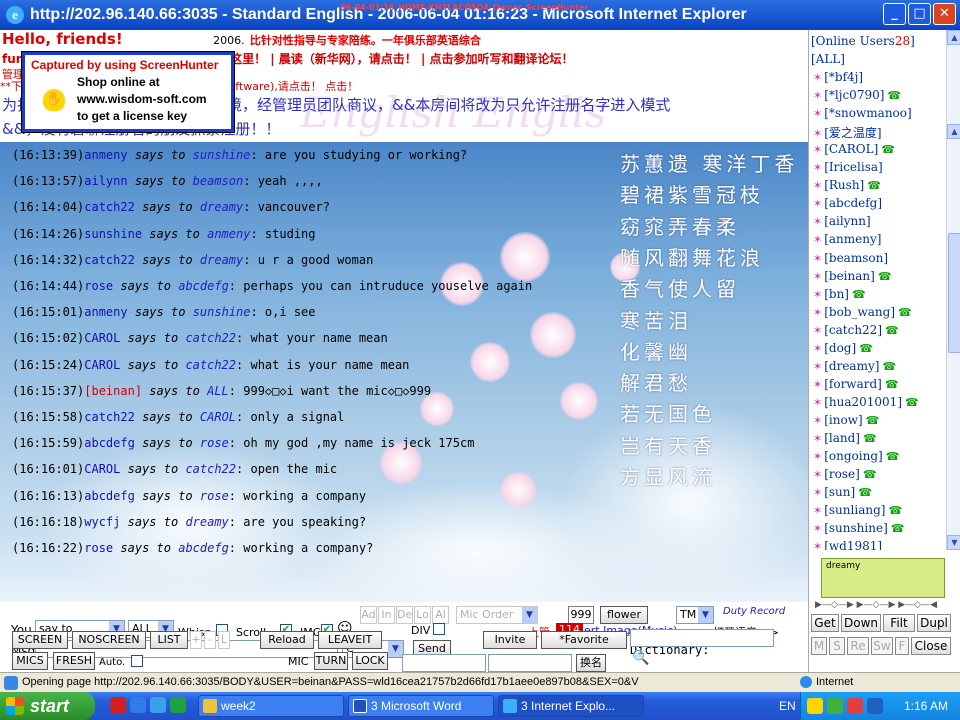 The height and width of the screenshot is (720, 960). What do you see at coordinates (109, 640) in the screenshot?
I see `noscreen-button: NOSCREEN` at bounding box center [109, 640].